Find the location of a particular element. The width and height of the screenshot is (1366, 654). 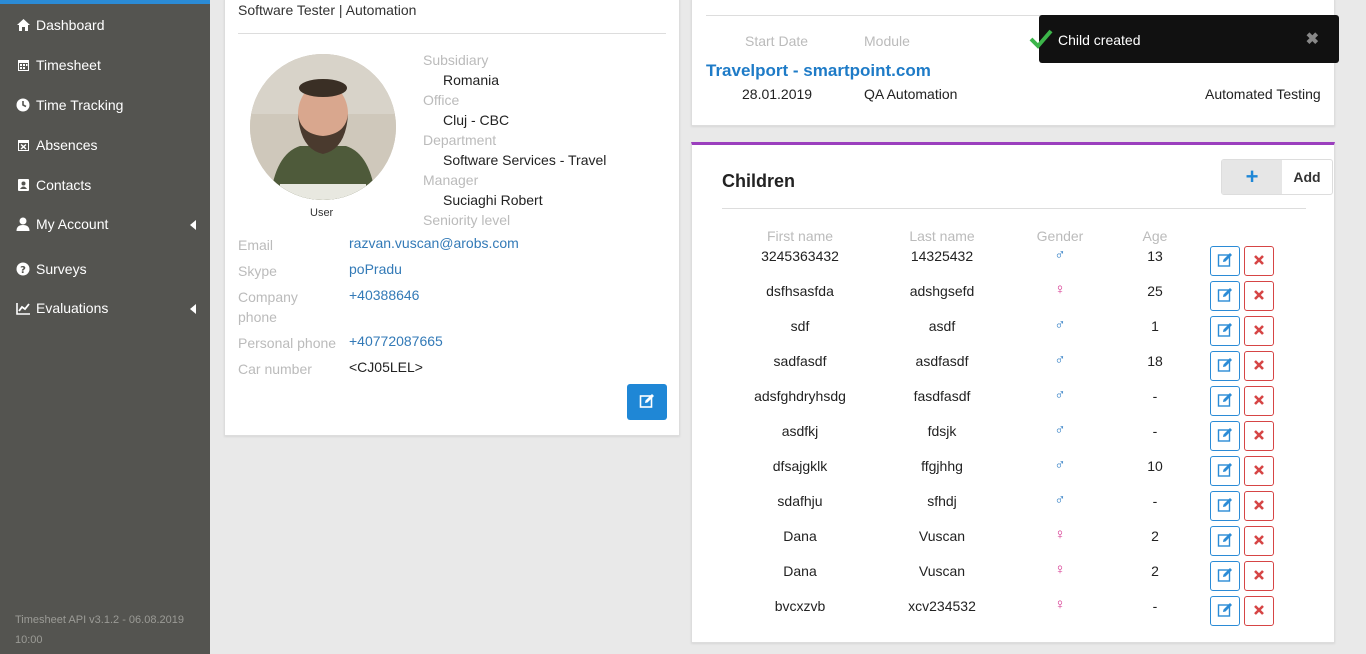

skype-label: Skype is located at coordinates (257, 271).